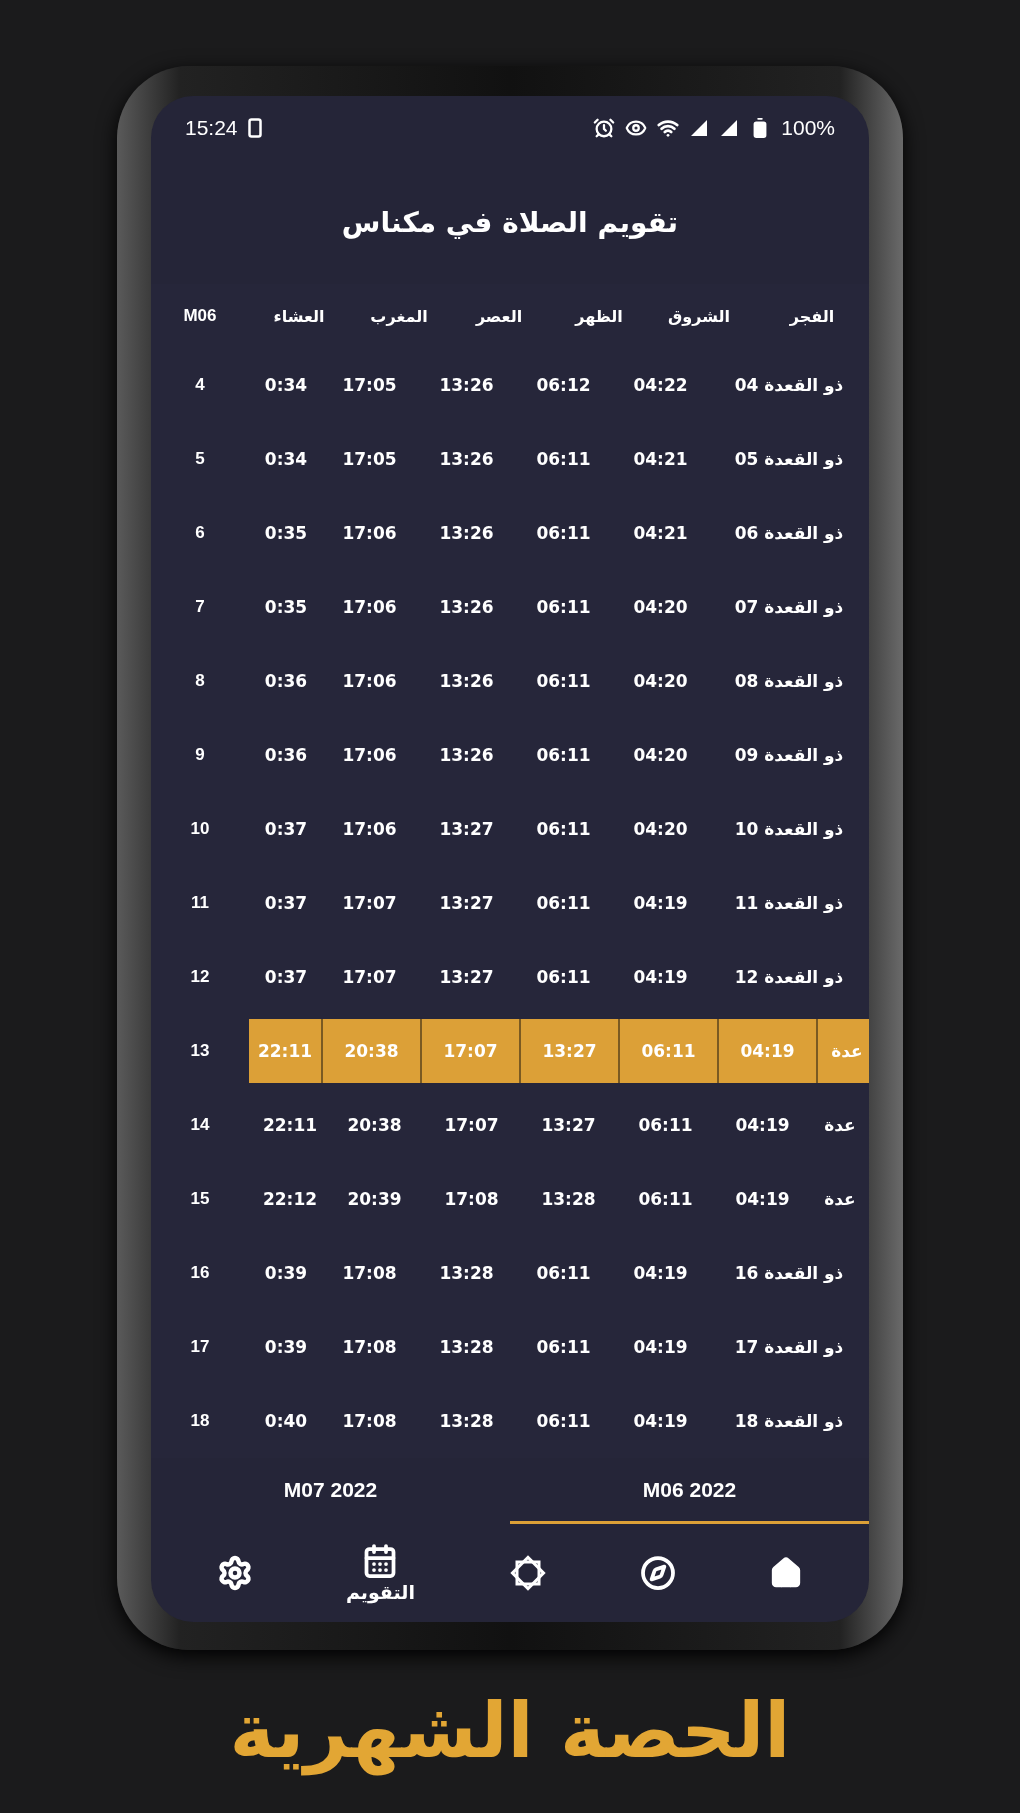 This screenshot has height=1813, width=1020. I want to click on alarm-icon, so click(604, 128).